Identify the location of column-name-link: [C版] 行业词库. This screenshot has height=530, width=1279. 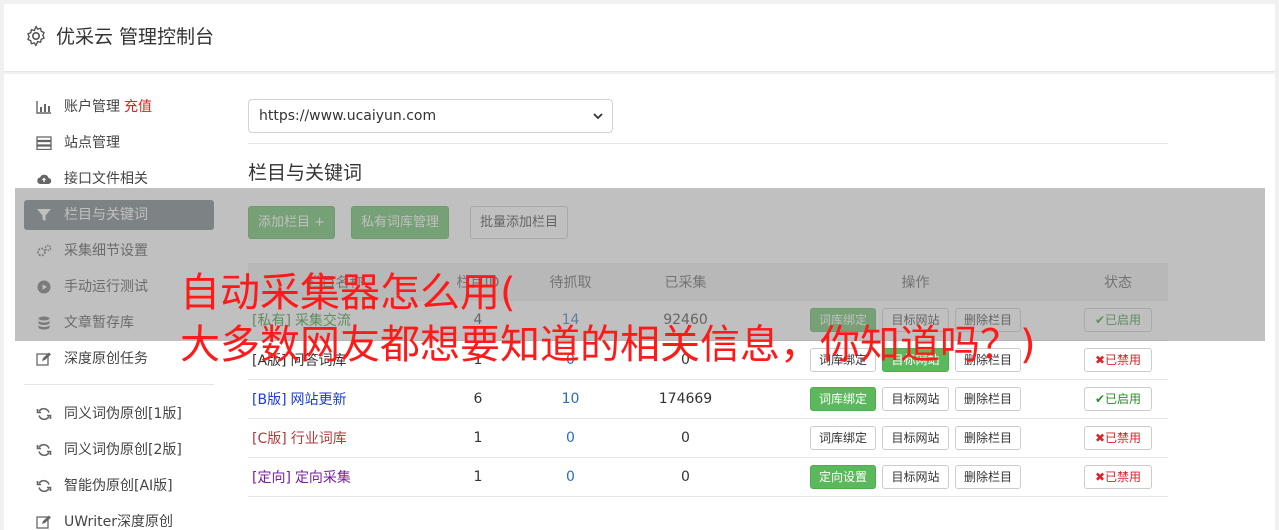
(335, 437).